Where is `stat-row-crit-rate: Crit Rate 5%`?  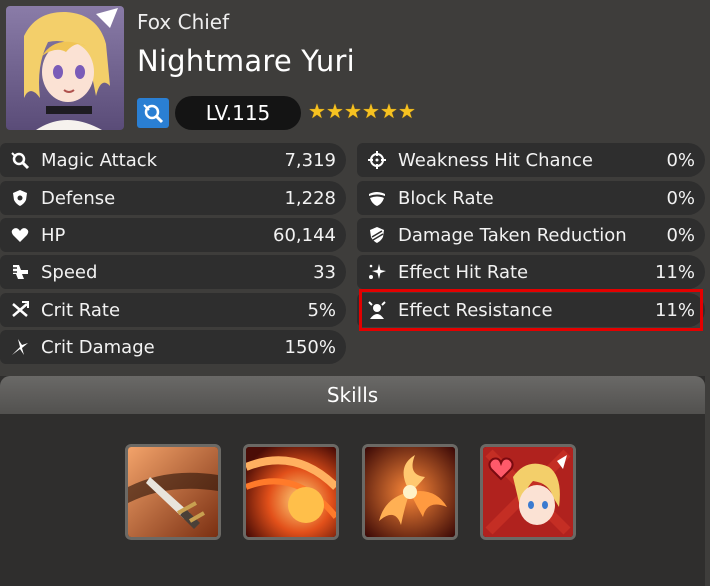 stat-row-crit-rate: Crit Rate 5% is located at coordinates (173, 310).